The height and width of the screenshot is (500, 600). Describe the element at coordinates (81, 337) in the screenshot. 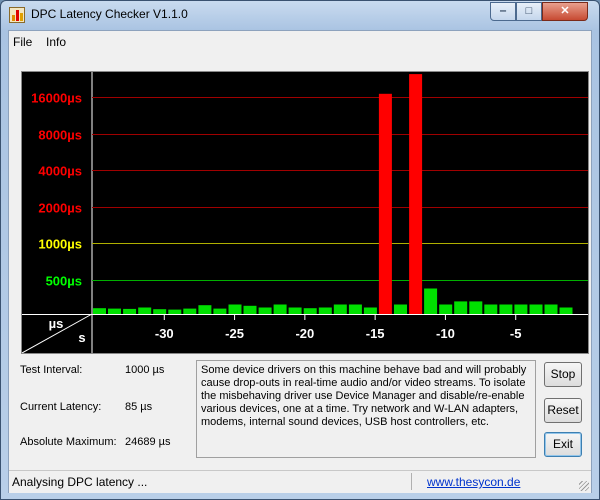

I see `corner-label-s: s` at that location.